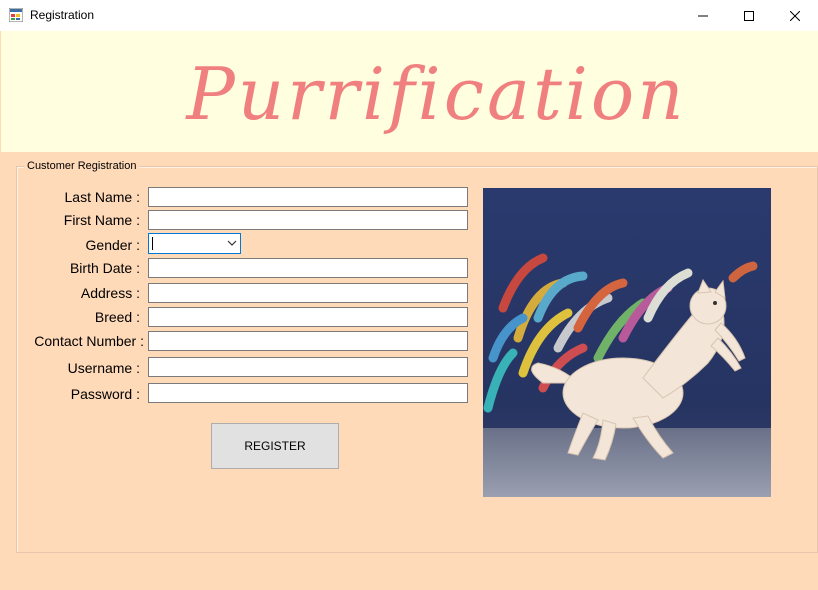  What do you see at coordinates (103, 368) in the screenshot?
I see `username-label: Username :` at bounding box center [103, 368].